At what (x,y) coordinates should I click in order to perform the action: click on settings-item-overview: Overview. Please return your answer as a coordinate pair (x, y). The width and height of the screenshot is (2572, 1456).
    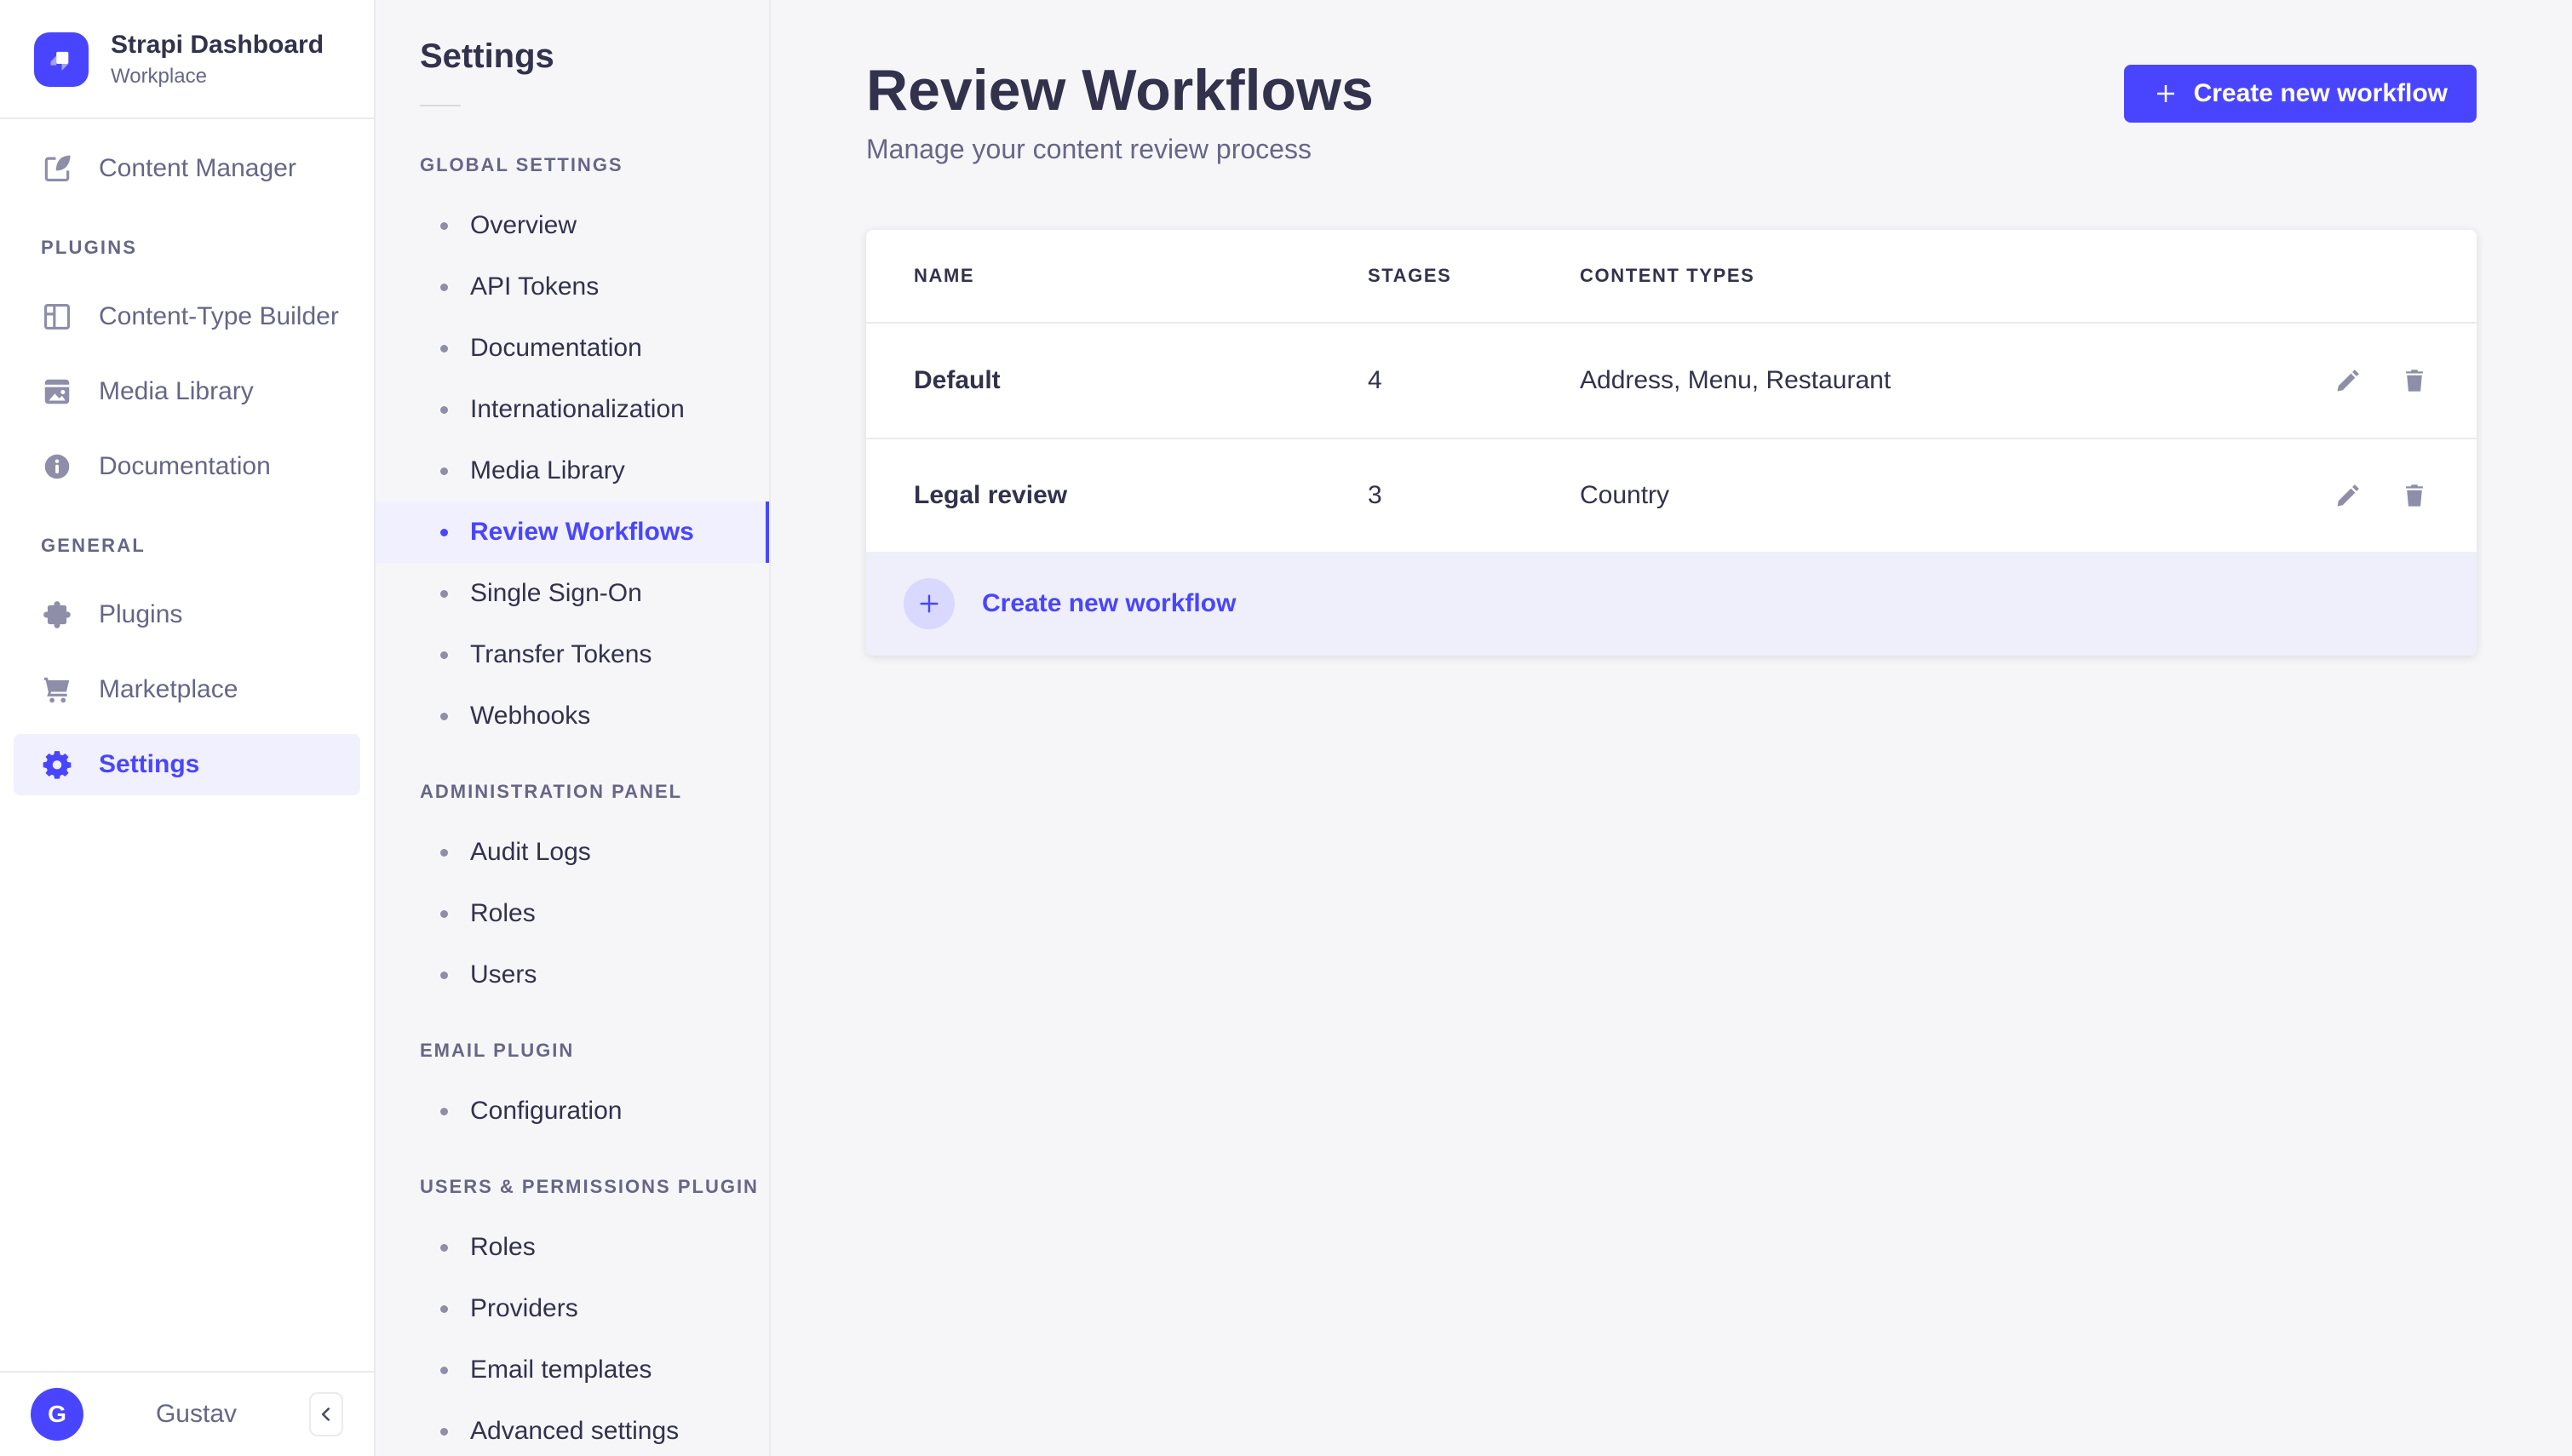
    Looking at the image, I should click on (573, 226).